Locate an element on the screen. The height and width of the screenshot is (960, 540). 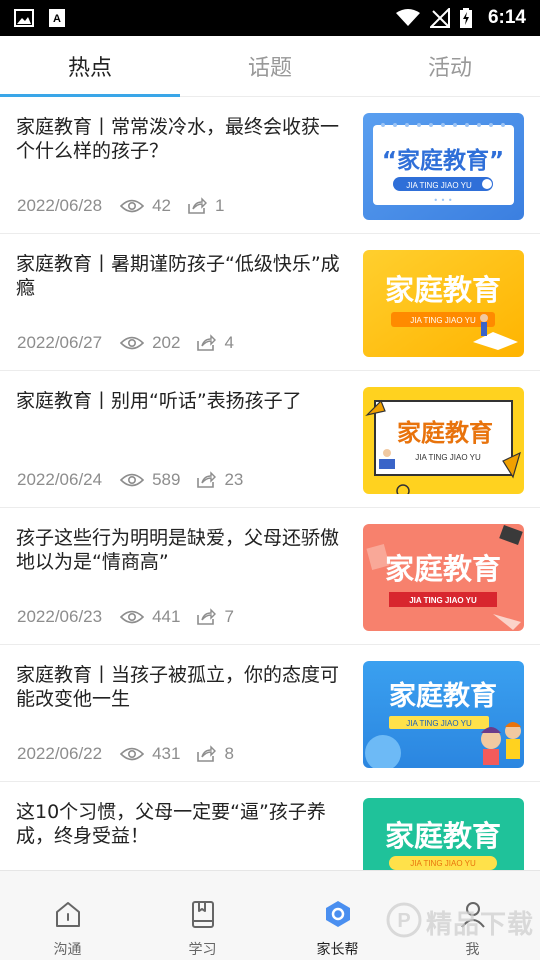
nav-item-communicate: 沟通 is located at coordinates (67, 915).